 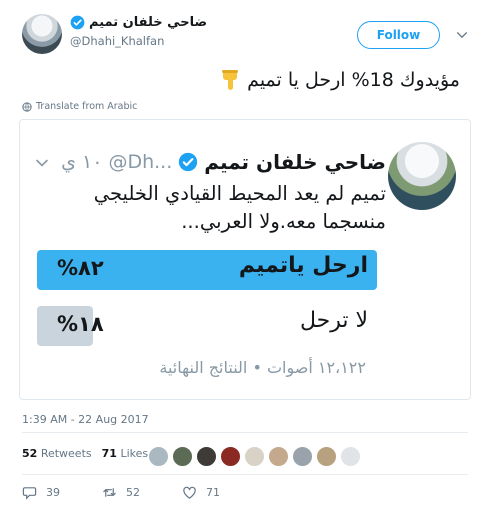 I want to click on embedded-display-name: ضاحي خلفان تميم, so click(x=295, y=162).